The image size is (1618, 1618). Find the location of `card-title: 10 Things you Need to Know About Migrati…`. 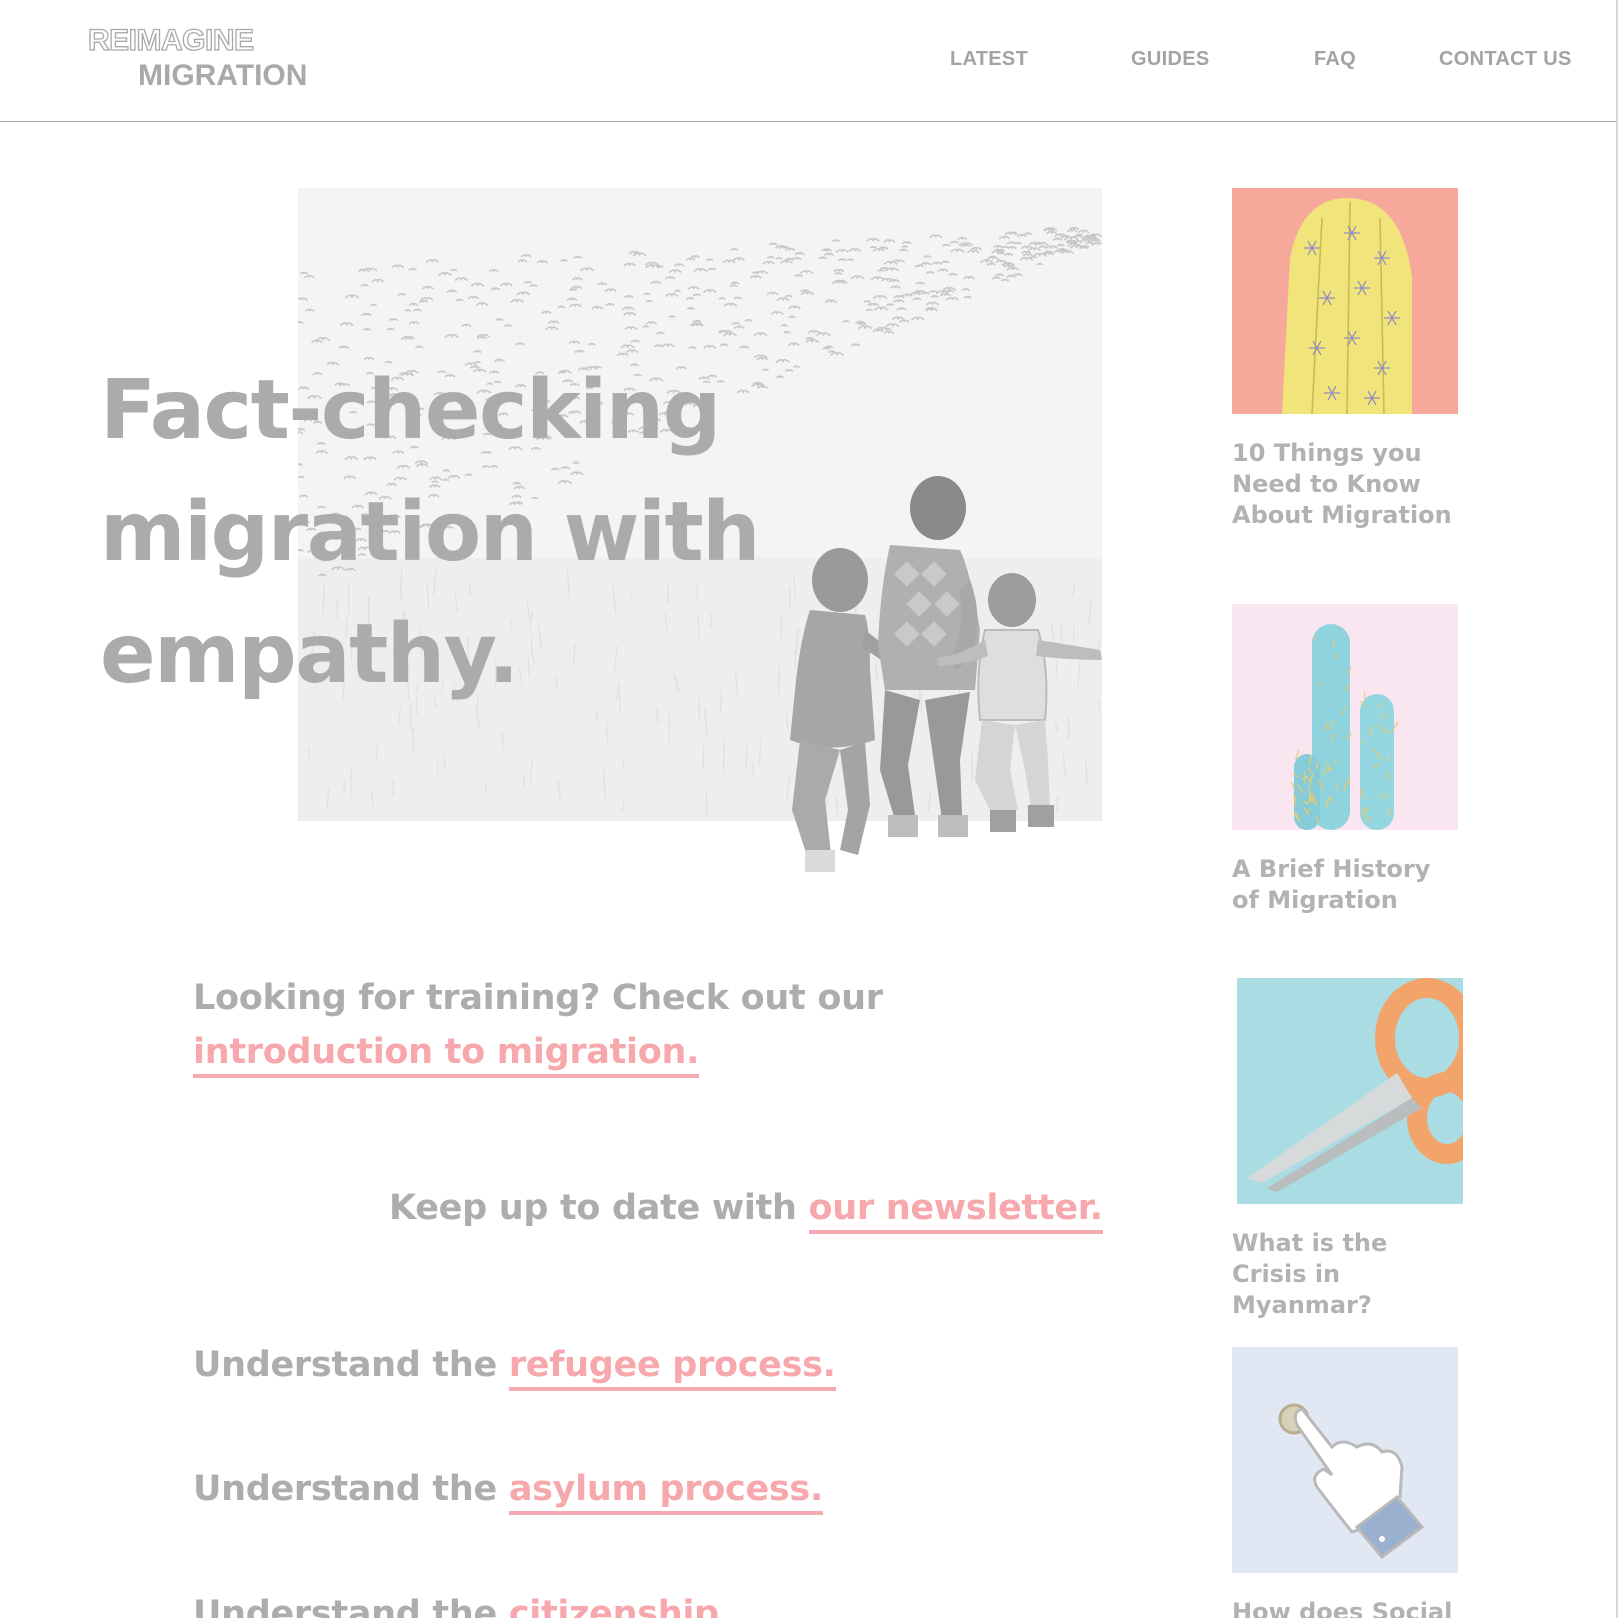

card-title: 10 Things you Need to Know About Migrati… is located at coordinates (1342, 484).